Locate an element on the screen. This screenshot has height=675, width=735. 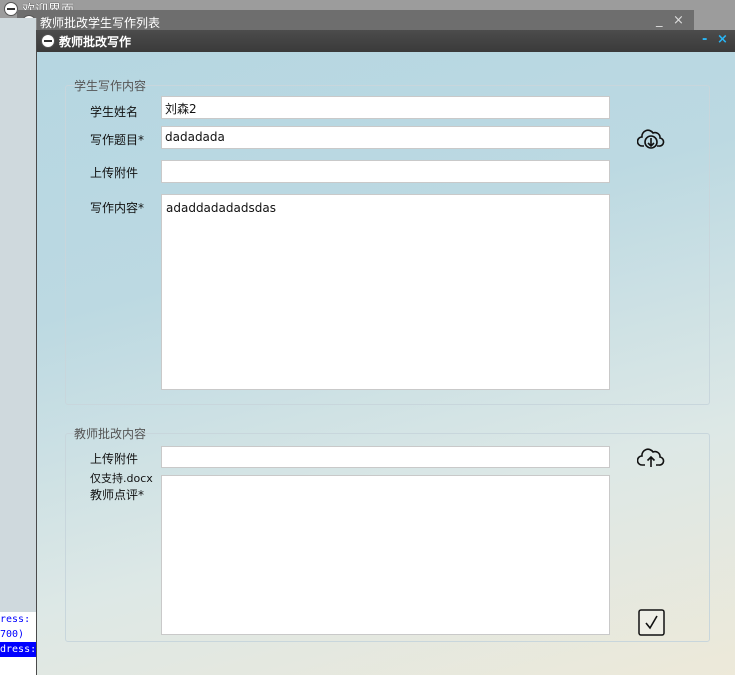
comment-label: 教师点评* is located at coordinates (117, 495).